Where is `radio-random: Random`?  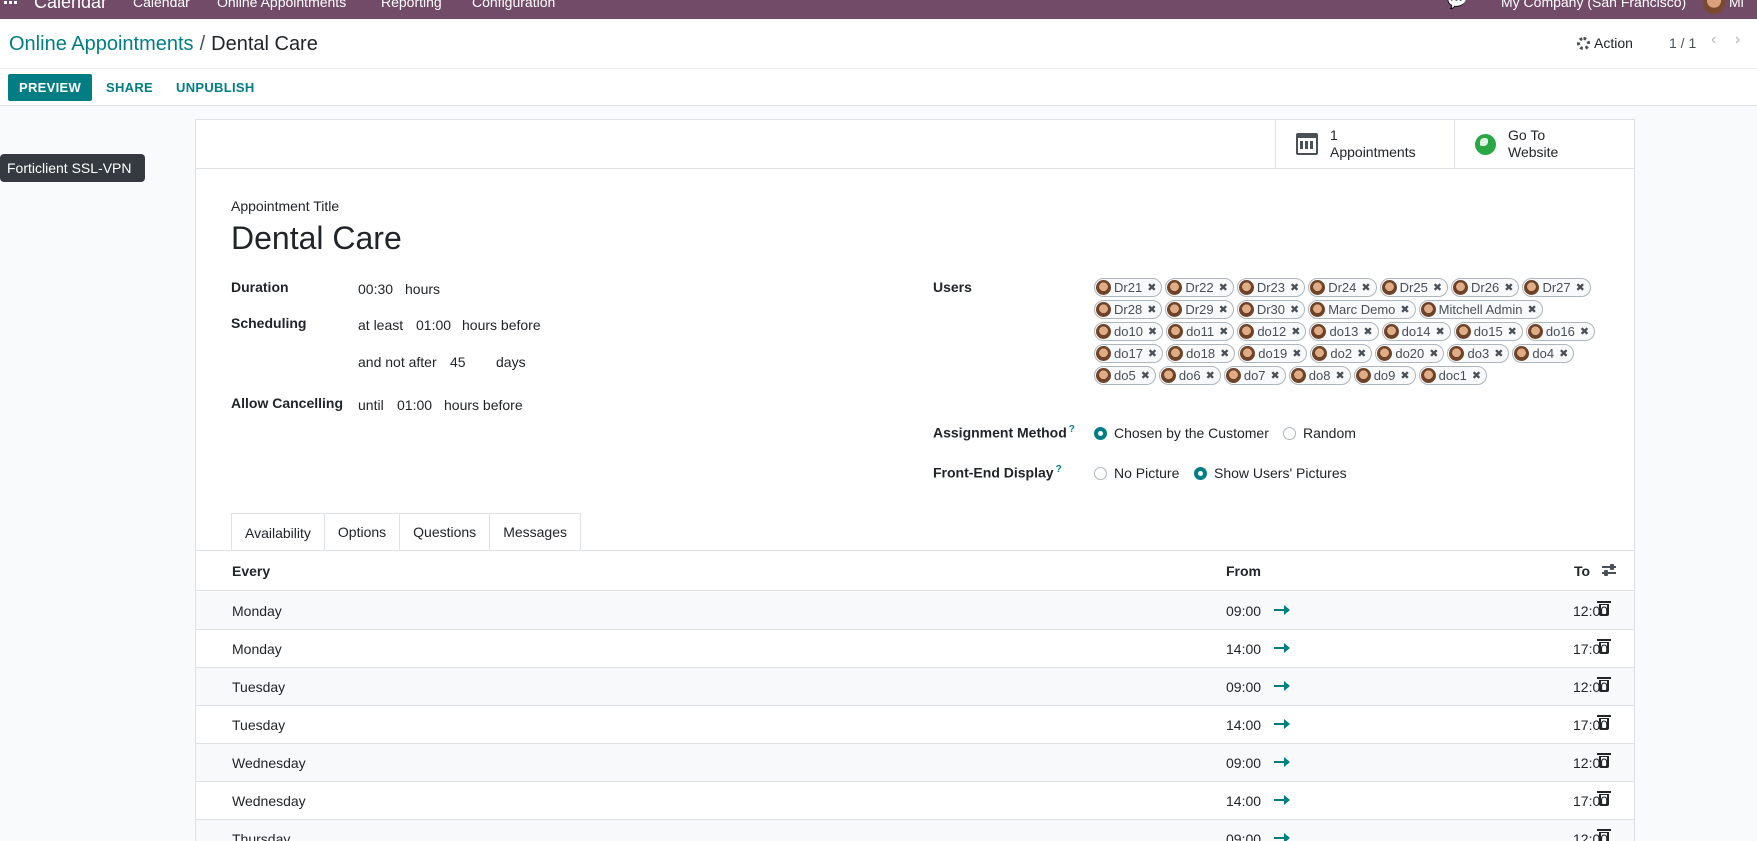
radio-random: Random is located at coordinates (1319, 433).